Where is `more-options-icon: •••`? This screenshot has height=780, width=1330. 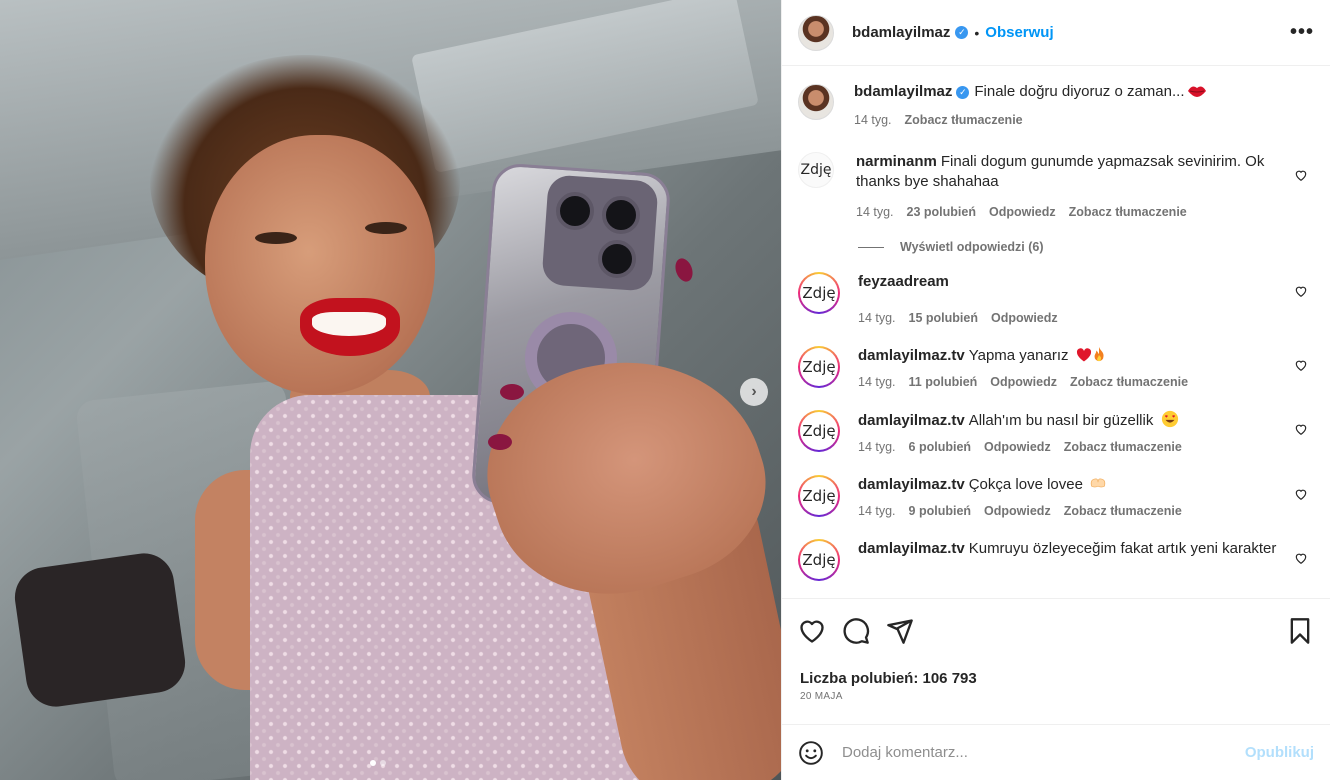 more-options-icon: ••• is located at coordinates (1302, 32).